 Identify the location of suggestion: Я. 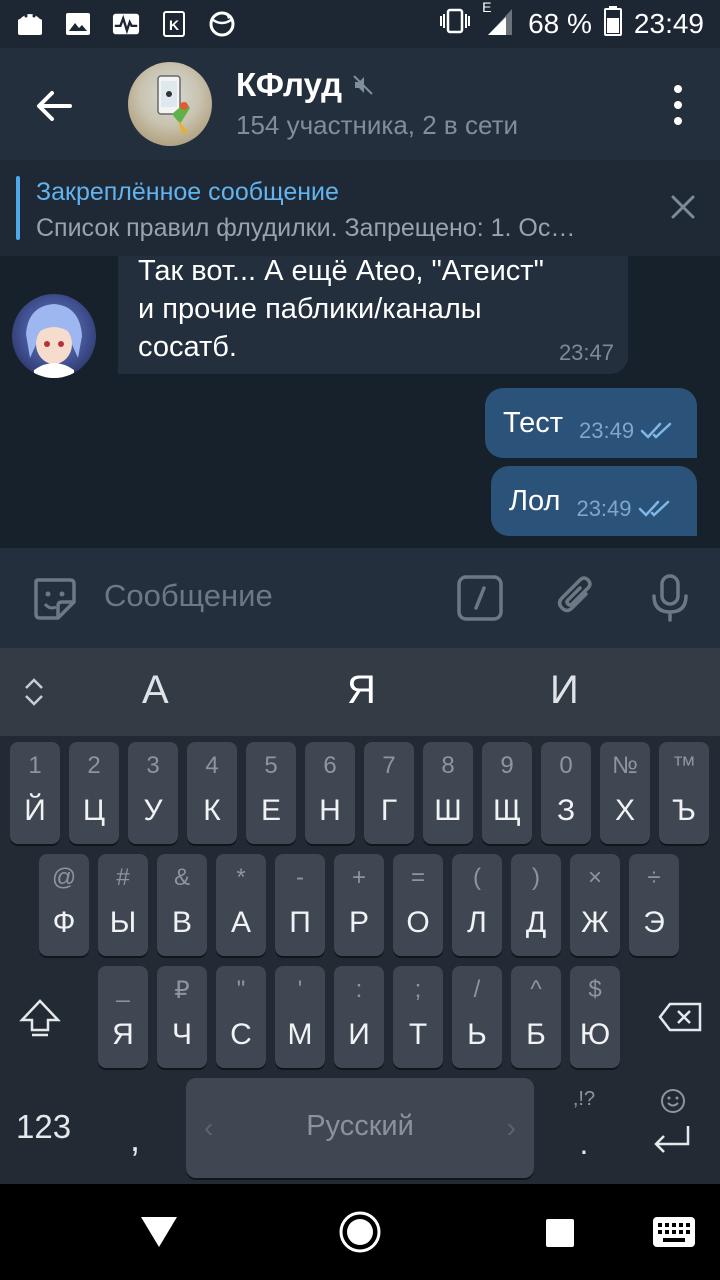
(361, 690).